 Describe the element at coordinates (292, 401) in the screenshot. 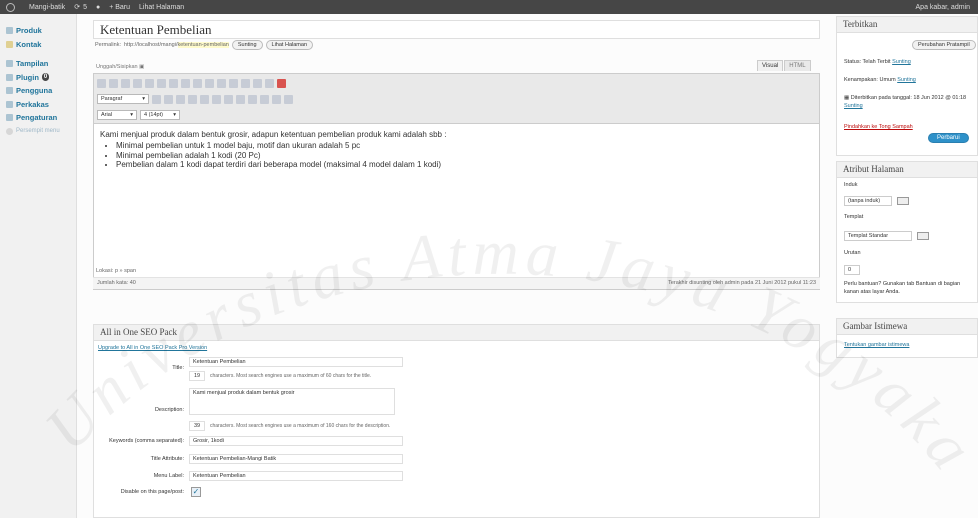

I see `seo-description-input: Kami menjual produk dalam bentuk grosir` at that location.